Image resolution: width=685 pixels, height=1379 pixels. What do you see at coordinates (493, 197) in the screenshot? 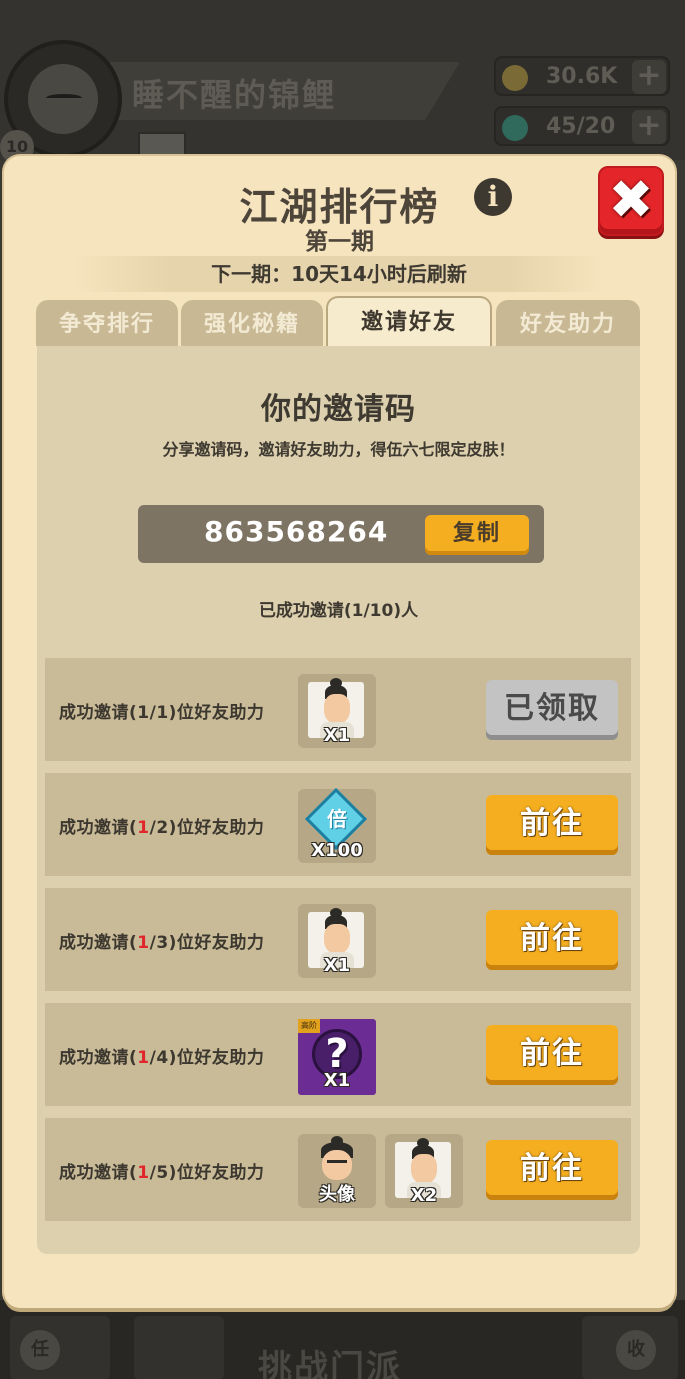
I see `info-icon: i` at bounding box center [493, 197].